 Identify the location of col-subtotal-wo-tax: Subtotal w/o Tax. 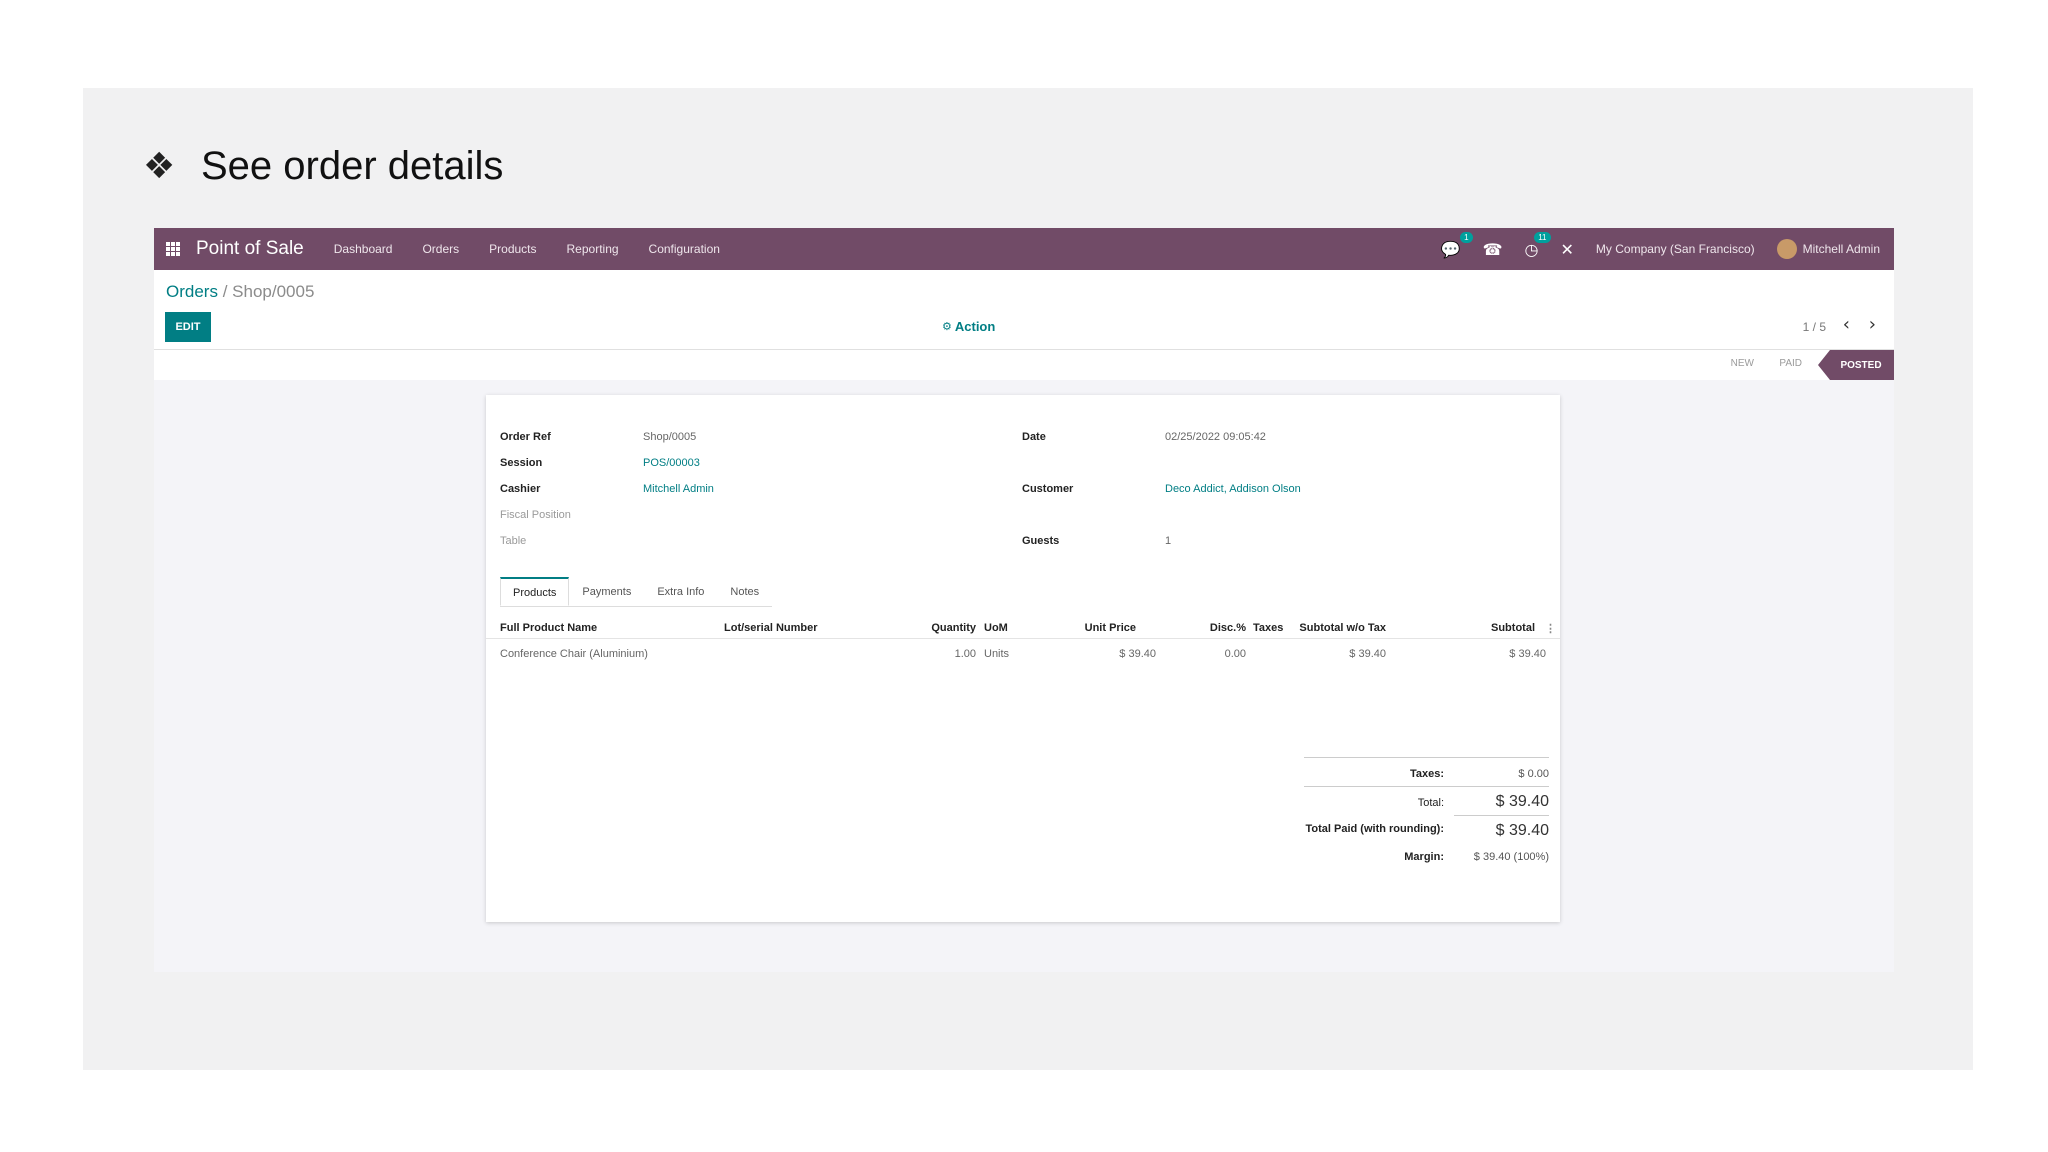
(1336, 628).